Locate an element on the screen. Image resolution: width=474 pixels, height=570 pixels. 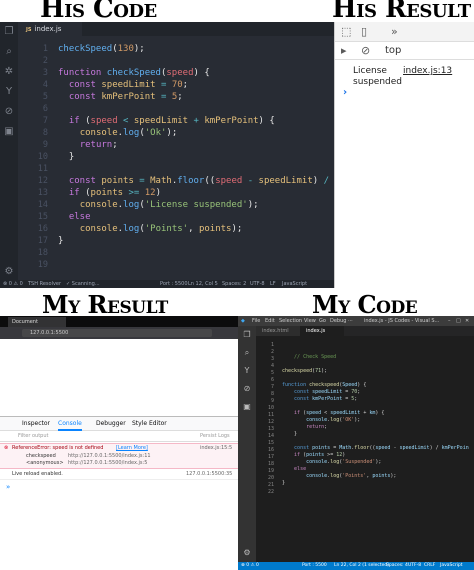
info-source-link: 127.0.0.1:5500:35 is located at coordinates (209, 474).